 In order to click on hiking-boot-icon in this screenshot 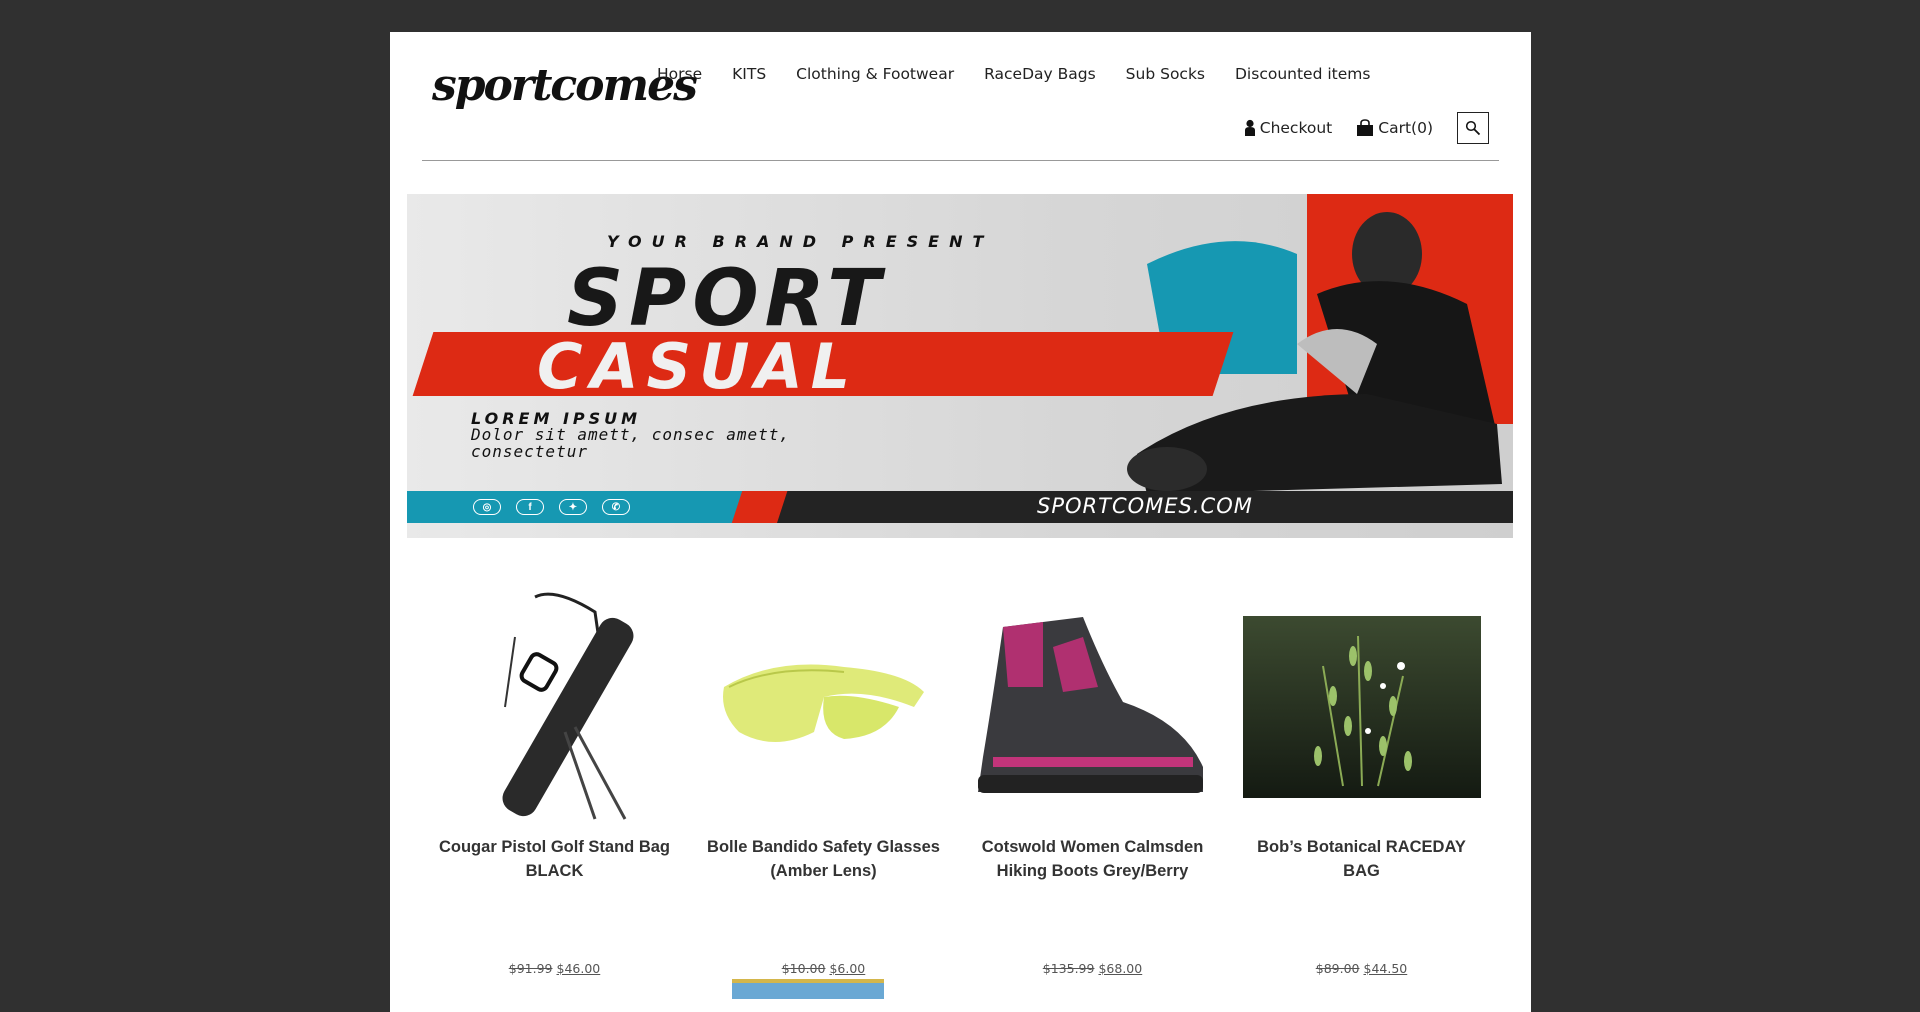, I will do `click(1090, 705)`.